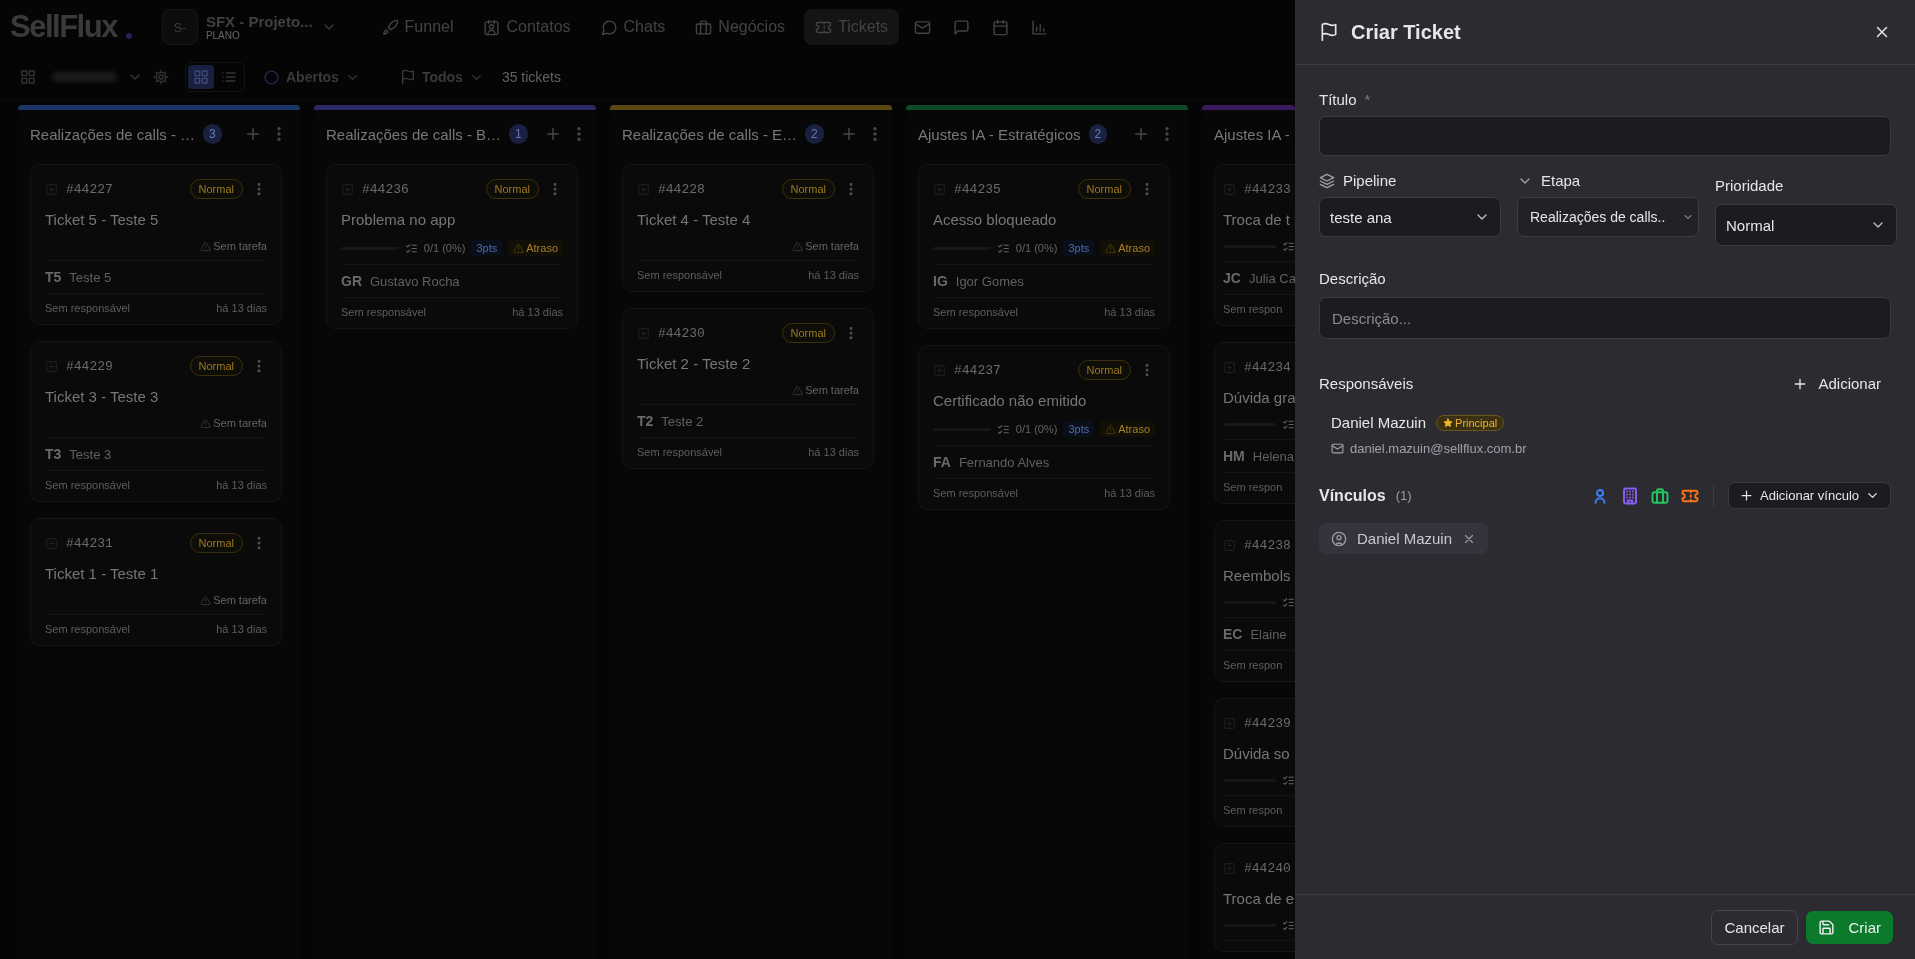 This screenshot has width=1915, height=959. What do you see at coordinates (1410, 217) in the screenshot?
I see `pipeline-select: teste ana` at bounding box center [1410, 217].